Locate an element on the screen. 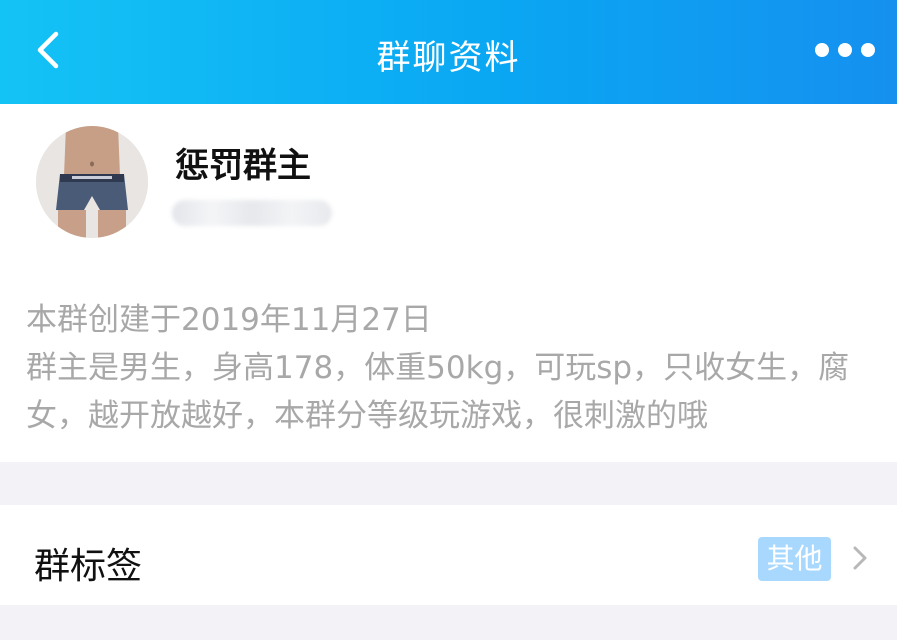 This screenshot has width=897, height=640. description-line: 女，越开放越好，本群分等级玩游戏，很刺激的哦 is located at coordinates (367, 416).